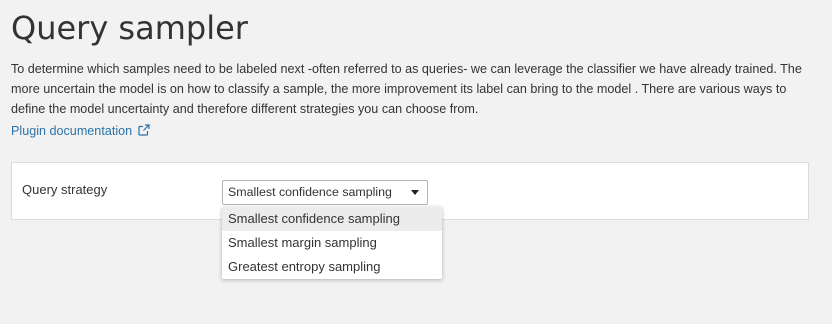  Describe the element at coordinates (65, 189) in the screenshot. I see `query-strategy-label: Query strategy` at that location.